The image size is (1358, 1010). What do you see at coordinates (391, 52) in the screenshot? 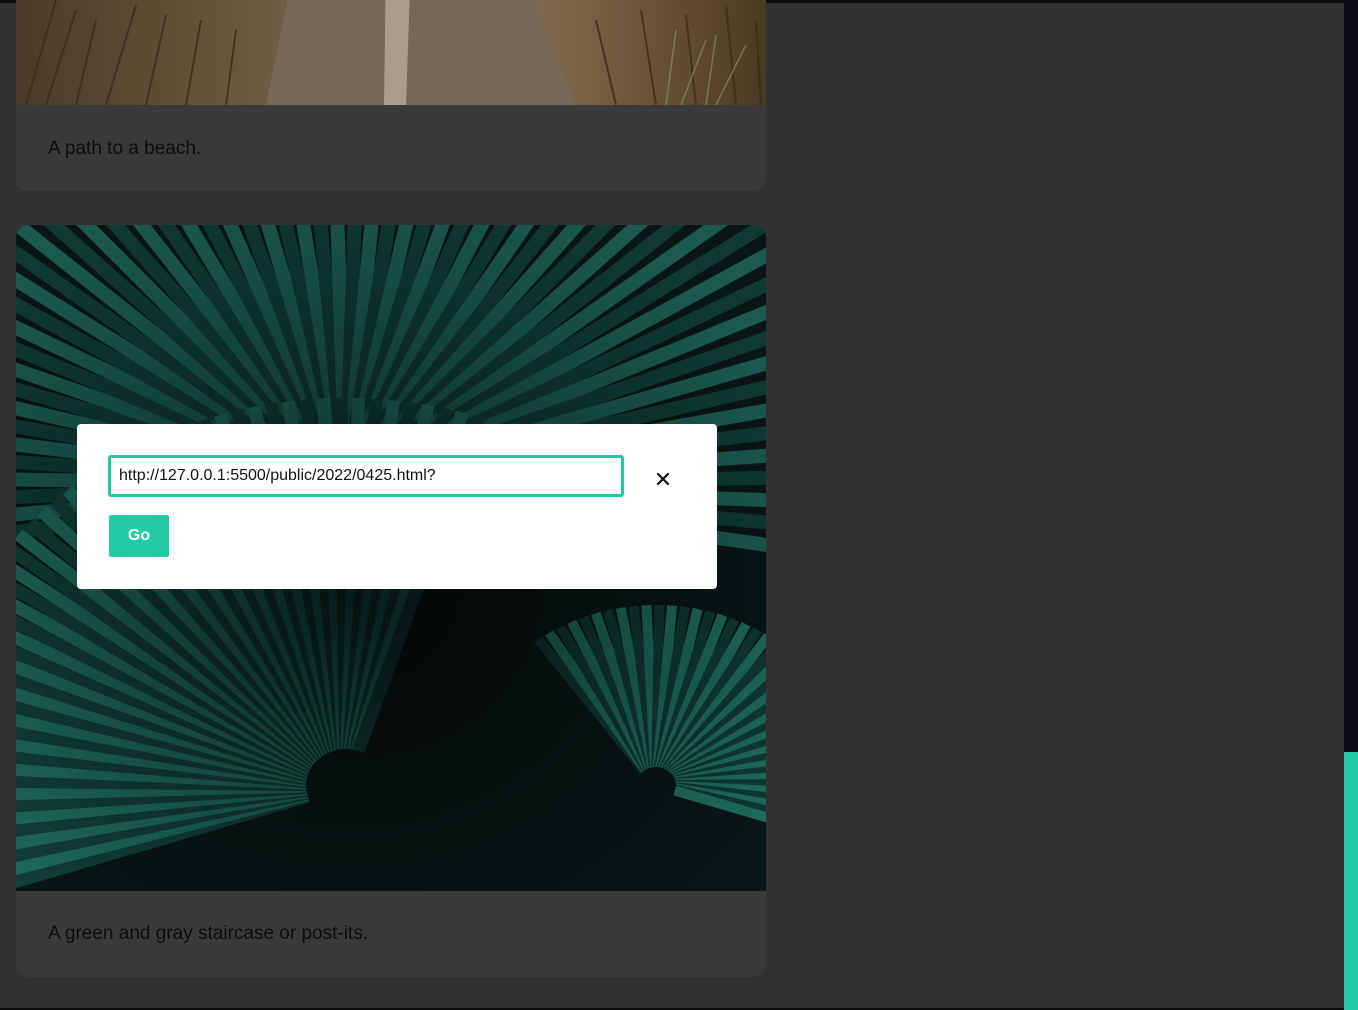
I see `beach-path-image` at bounding box center [391, 52].